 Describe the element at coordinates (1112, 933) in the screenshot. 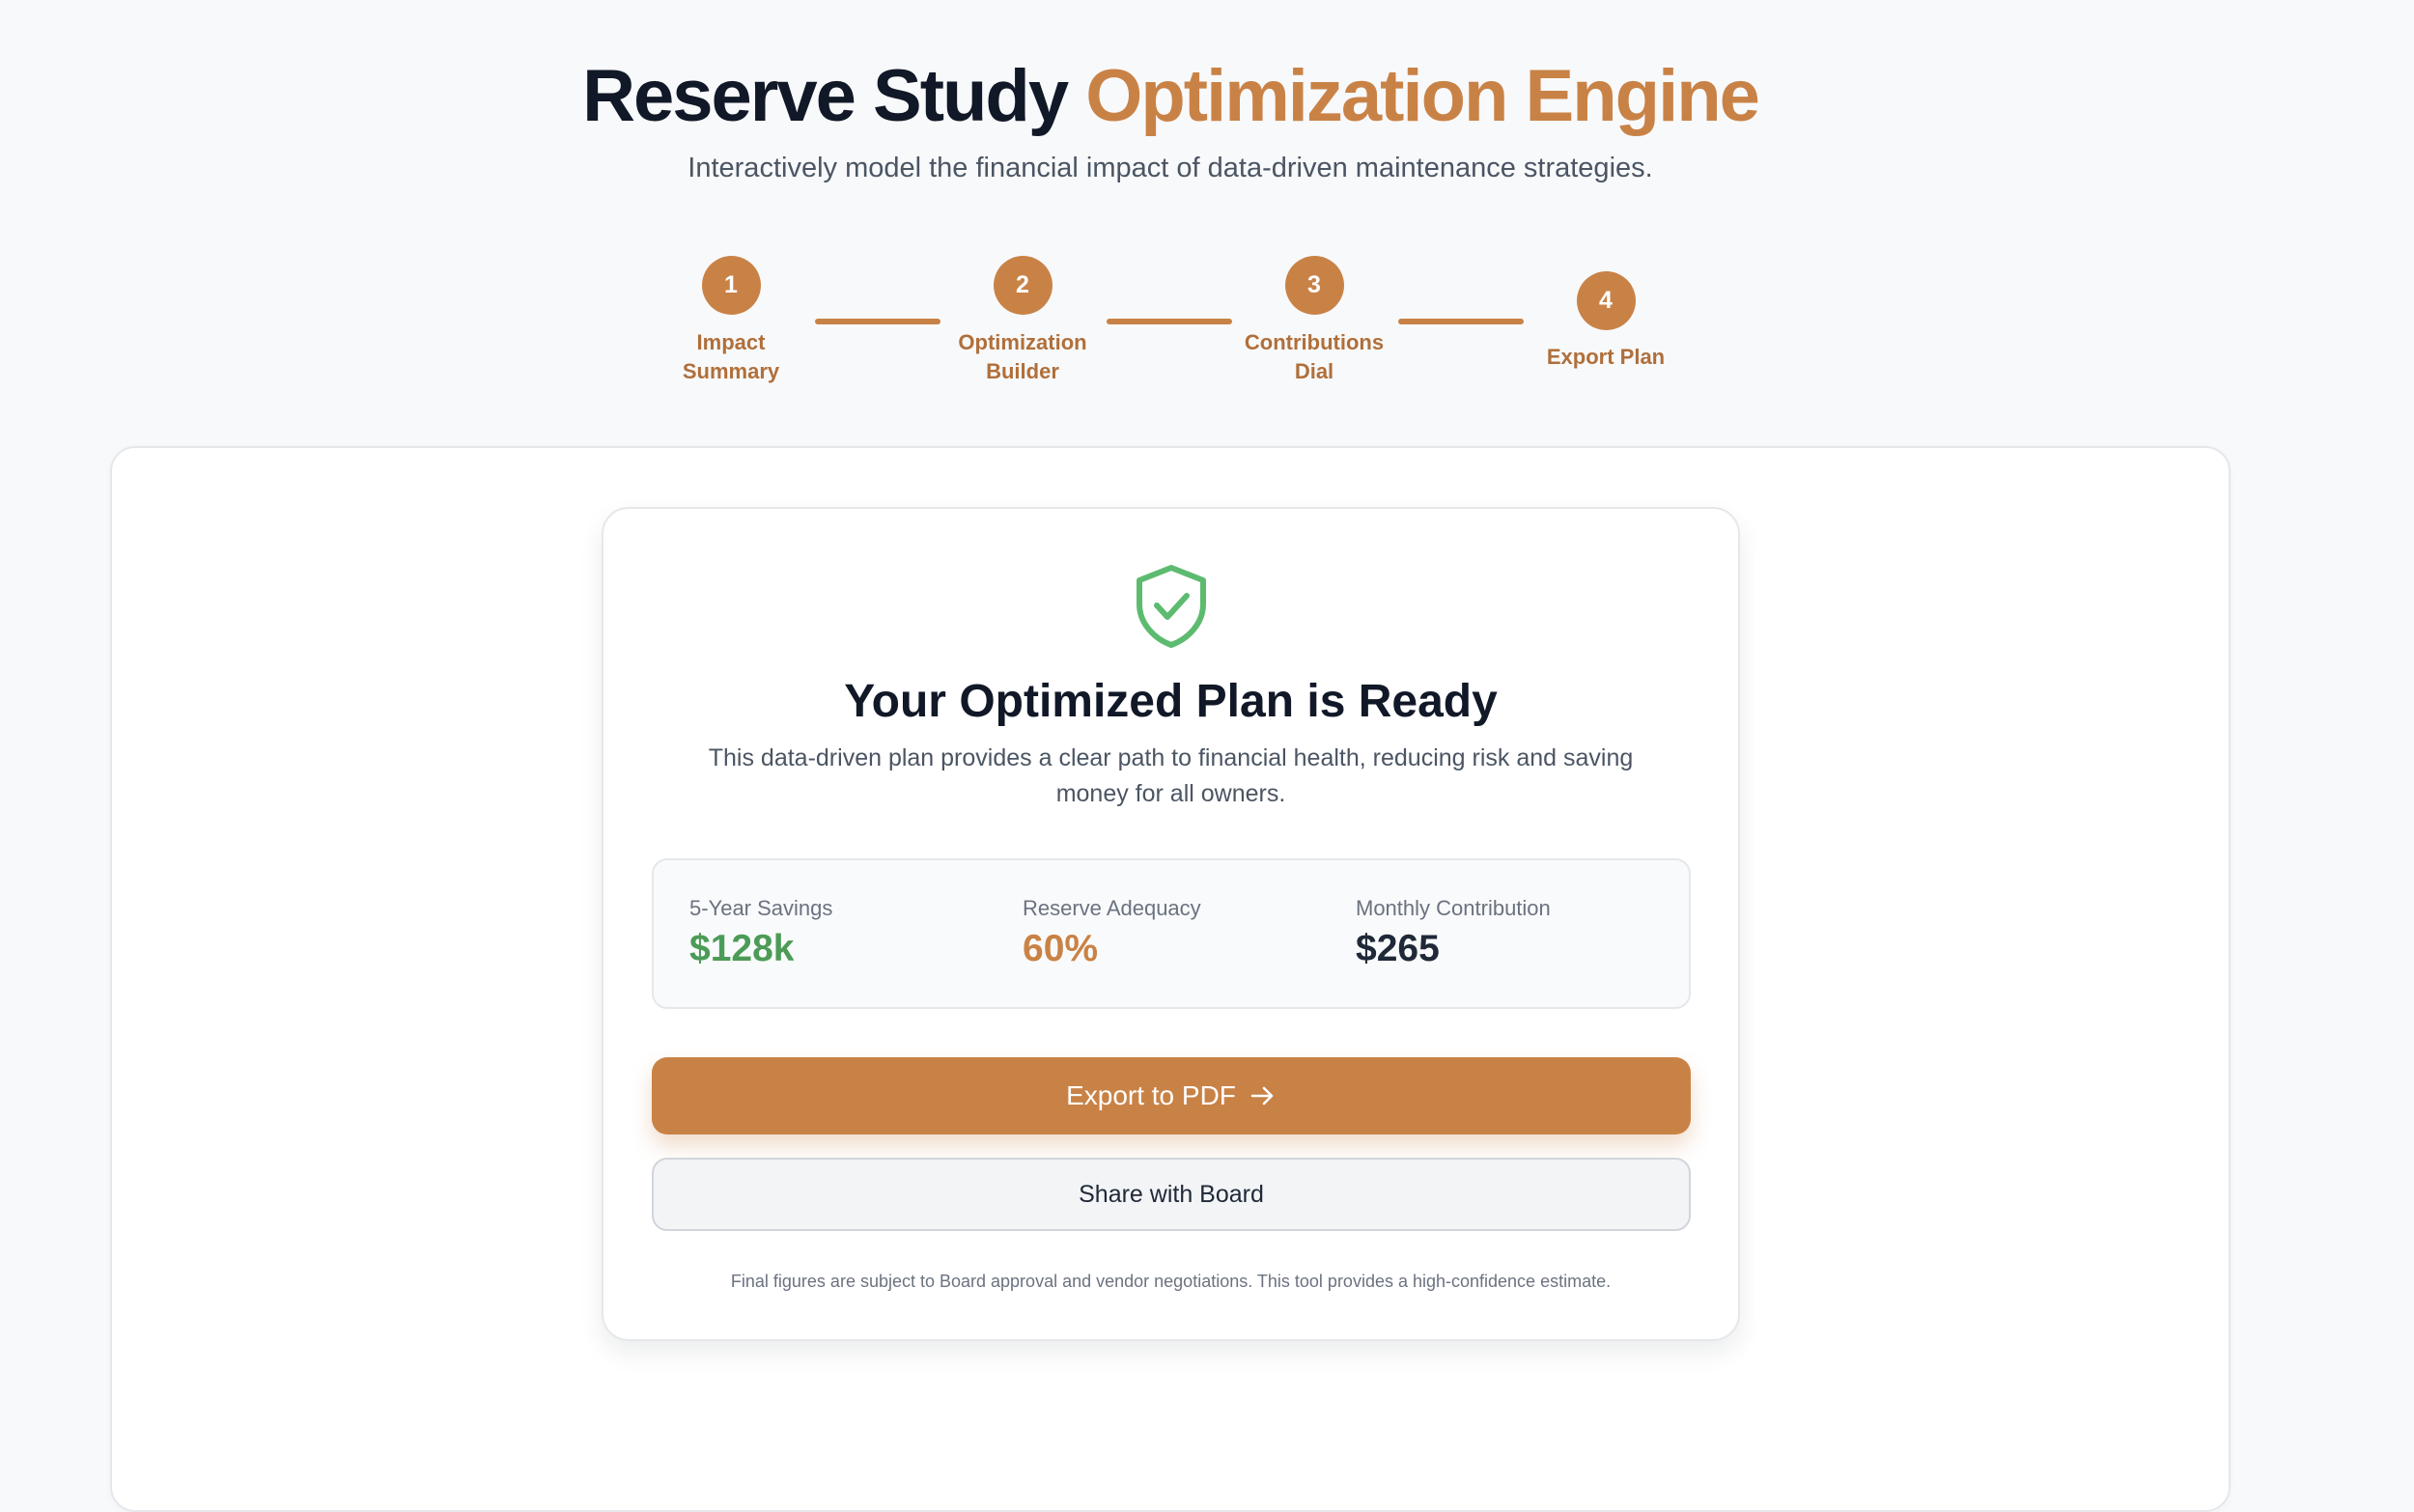

I see `metric-reserve-adequacy: Reserve Adequacy 60%` at that location.